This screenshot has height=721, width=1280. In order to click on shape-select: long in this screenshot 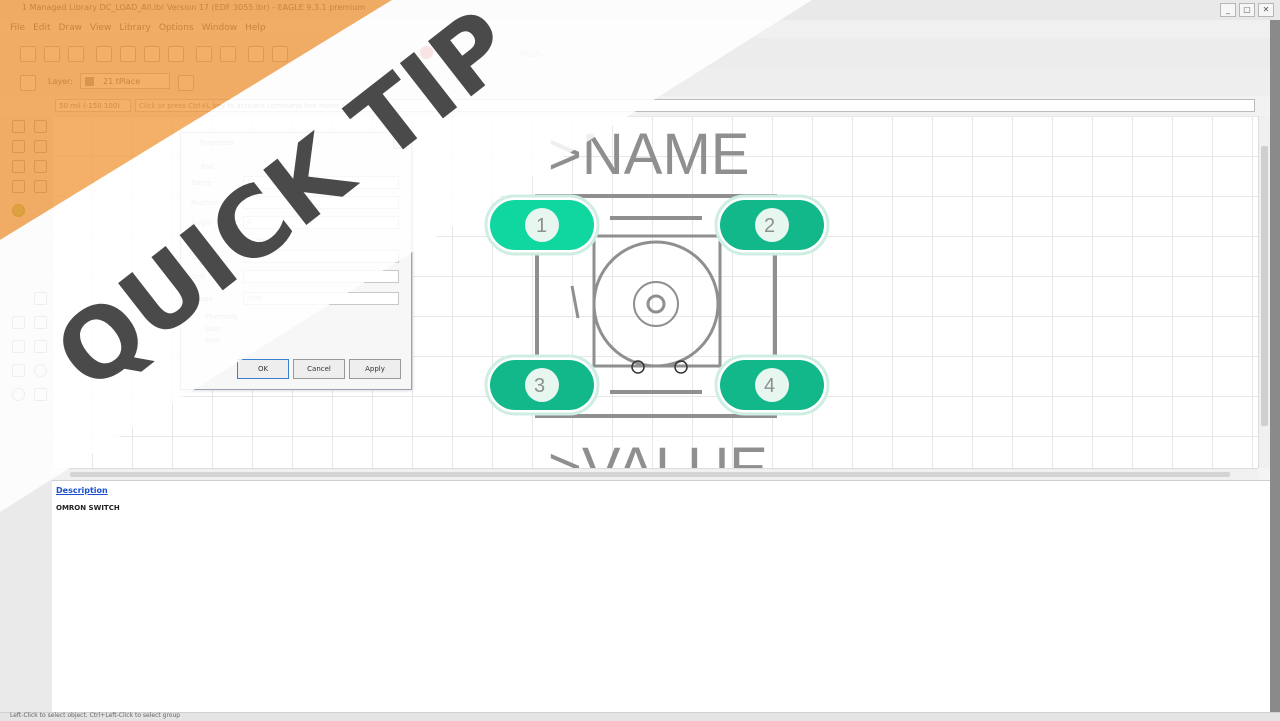, I will do `click(321, 298)`.